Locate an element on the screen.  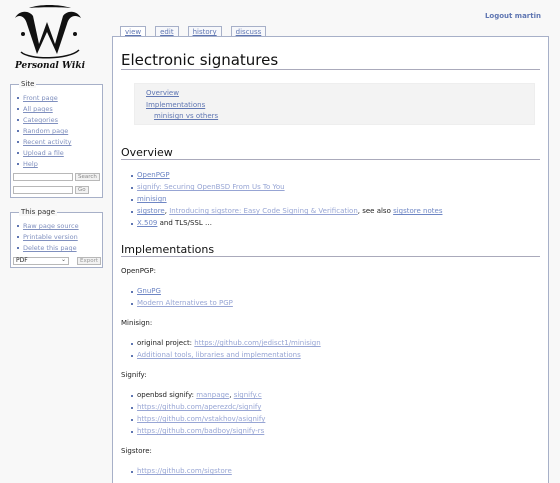
title-divider is located at coordinates (330, 69).